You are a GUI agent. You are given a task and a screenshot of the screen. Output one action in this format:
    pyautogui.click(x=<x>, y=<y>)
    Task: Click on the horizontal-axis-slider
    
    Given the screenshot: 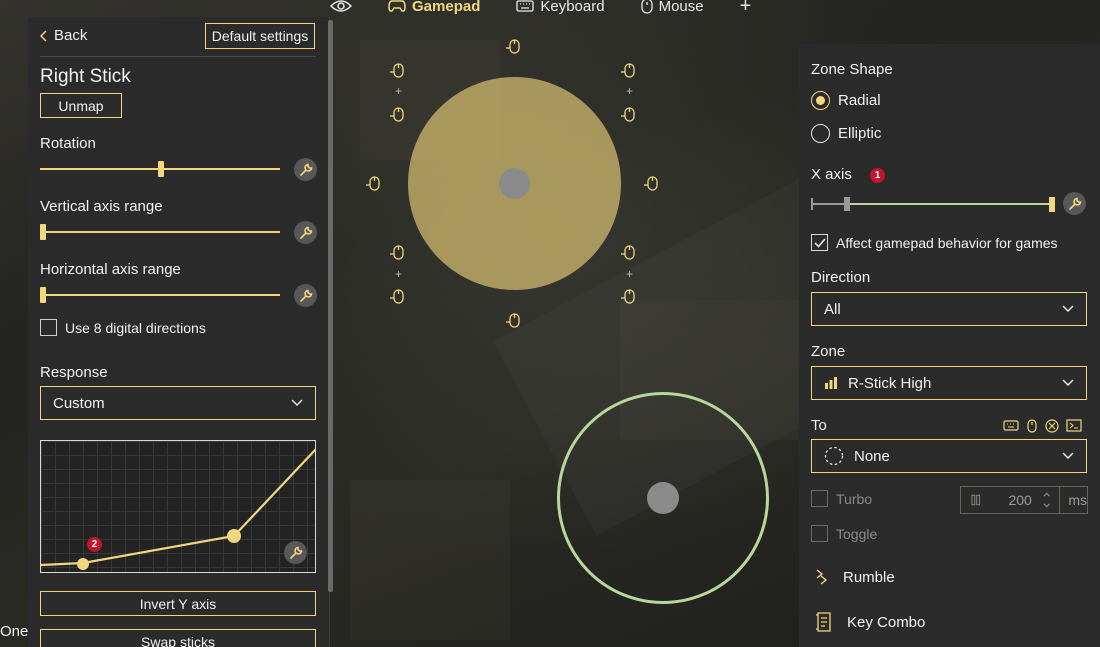 What is the action you would take?
    pyautogui.click(x=160, y=295)
    